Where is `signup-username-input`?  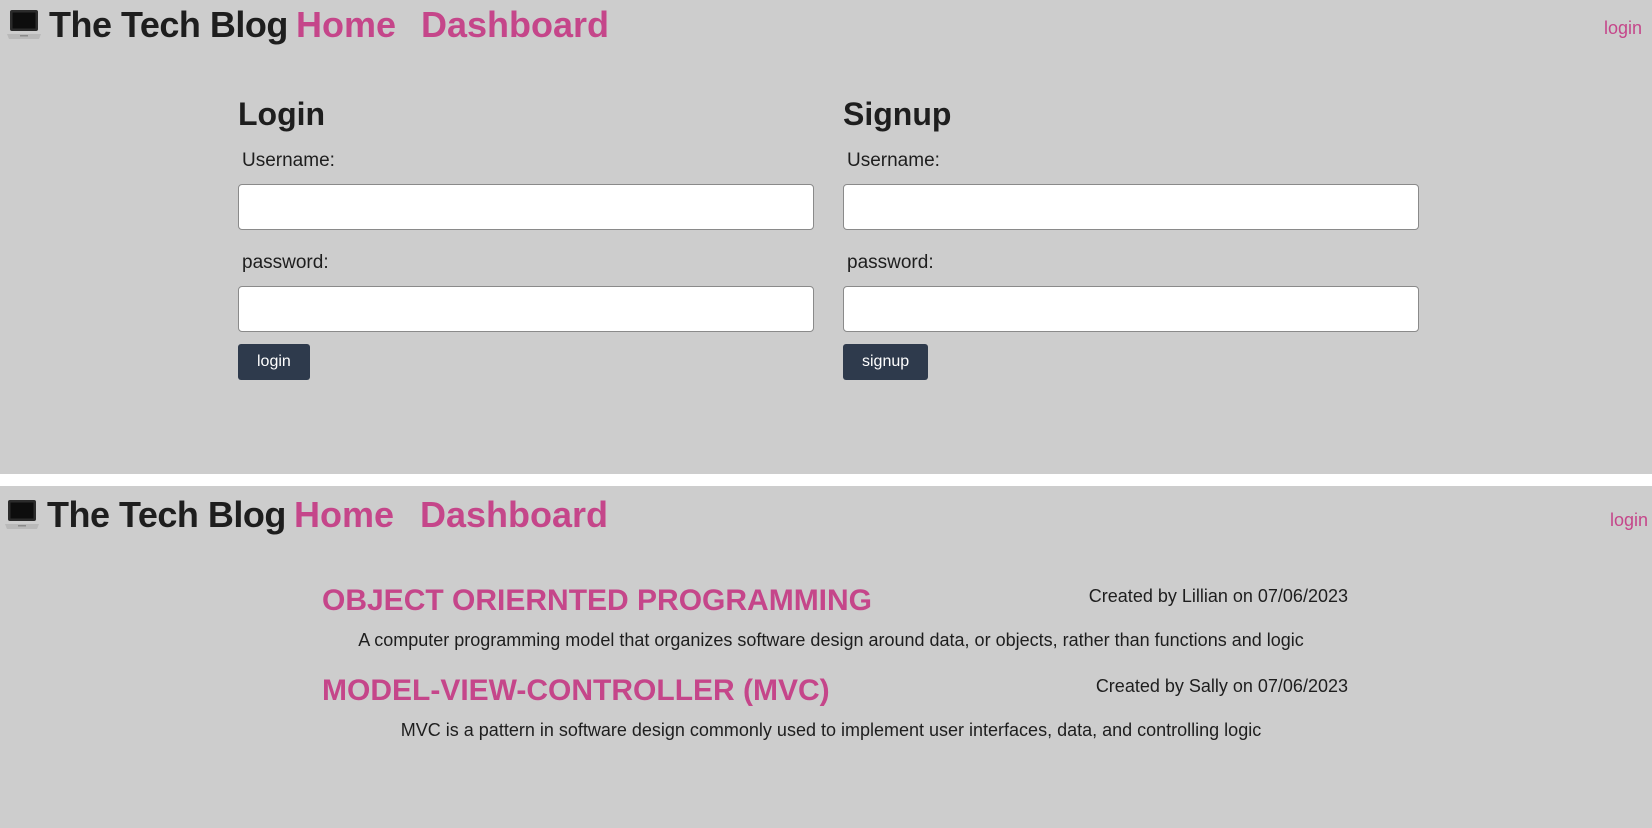
signup-username-input is located at coordinates (1131, 207).